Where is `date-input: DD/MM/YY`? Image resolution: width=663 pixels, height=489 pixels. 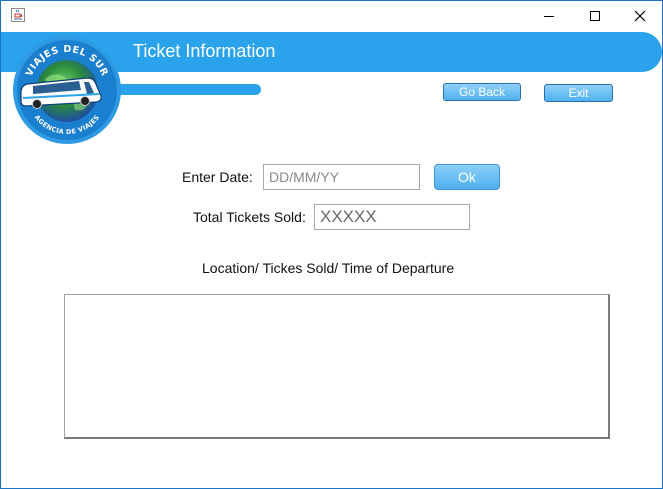 date-input: DD/MM/YY is located at coordinates (341, 177).